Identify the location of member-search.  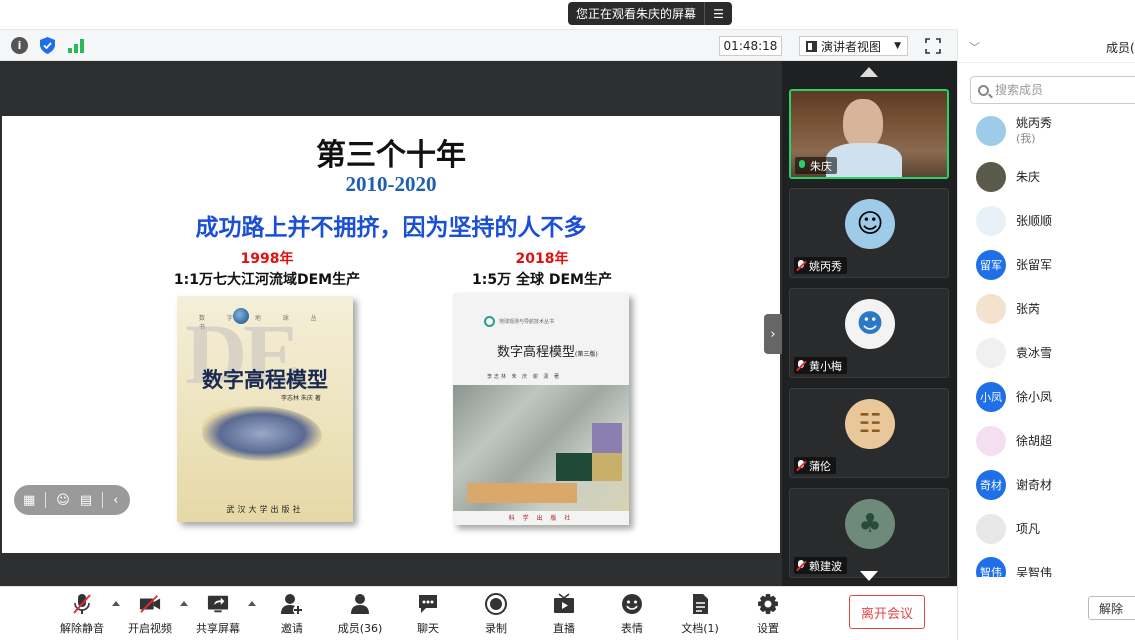
(1052, 90).